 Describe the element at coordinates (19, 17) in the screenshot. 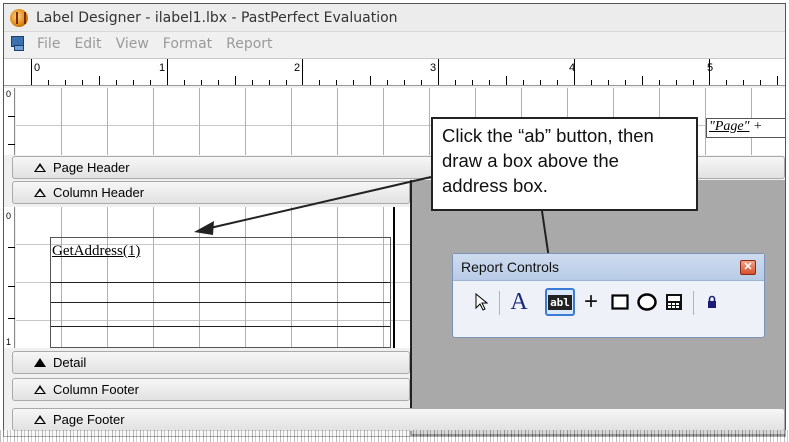

I see `pastperfect-app-icon` at that location.